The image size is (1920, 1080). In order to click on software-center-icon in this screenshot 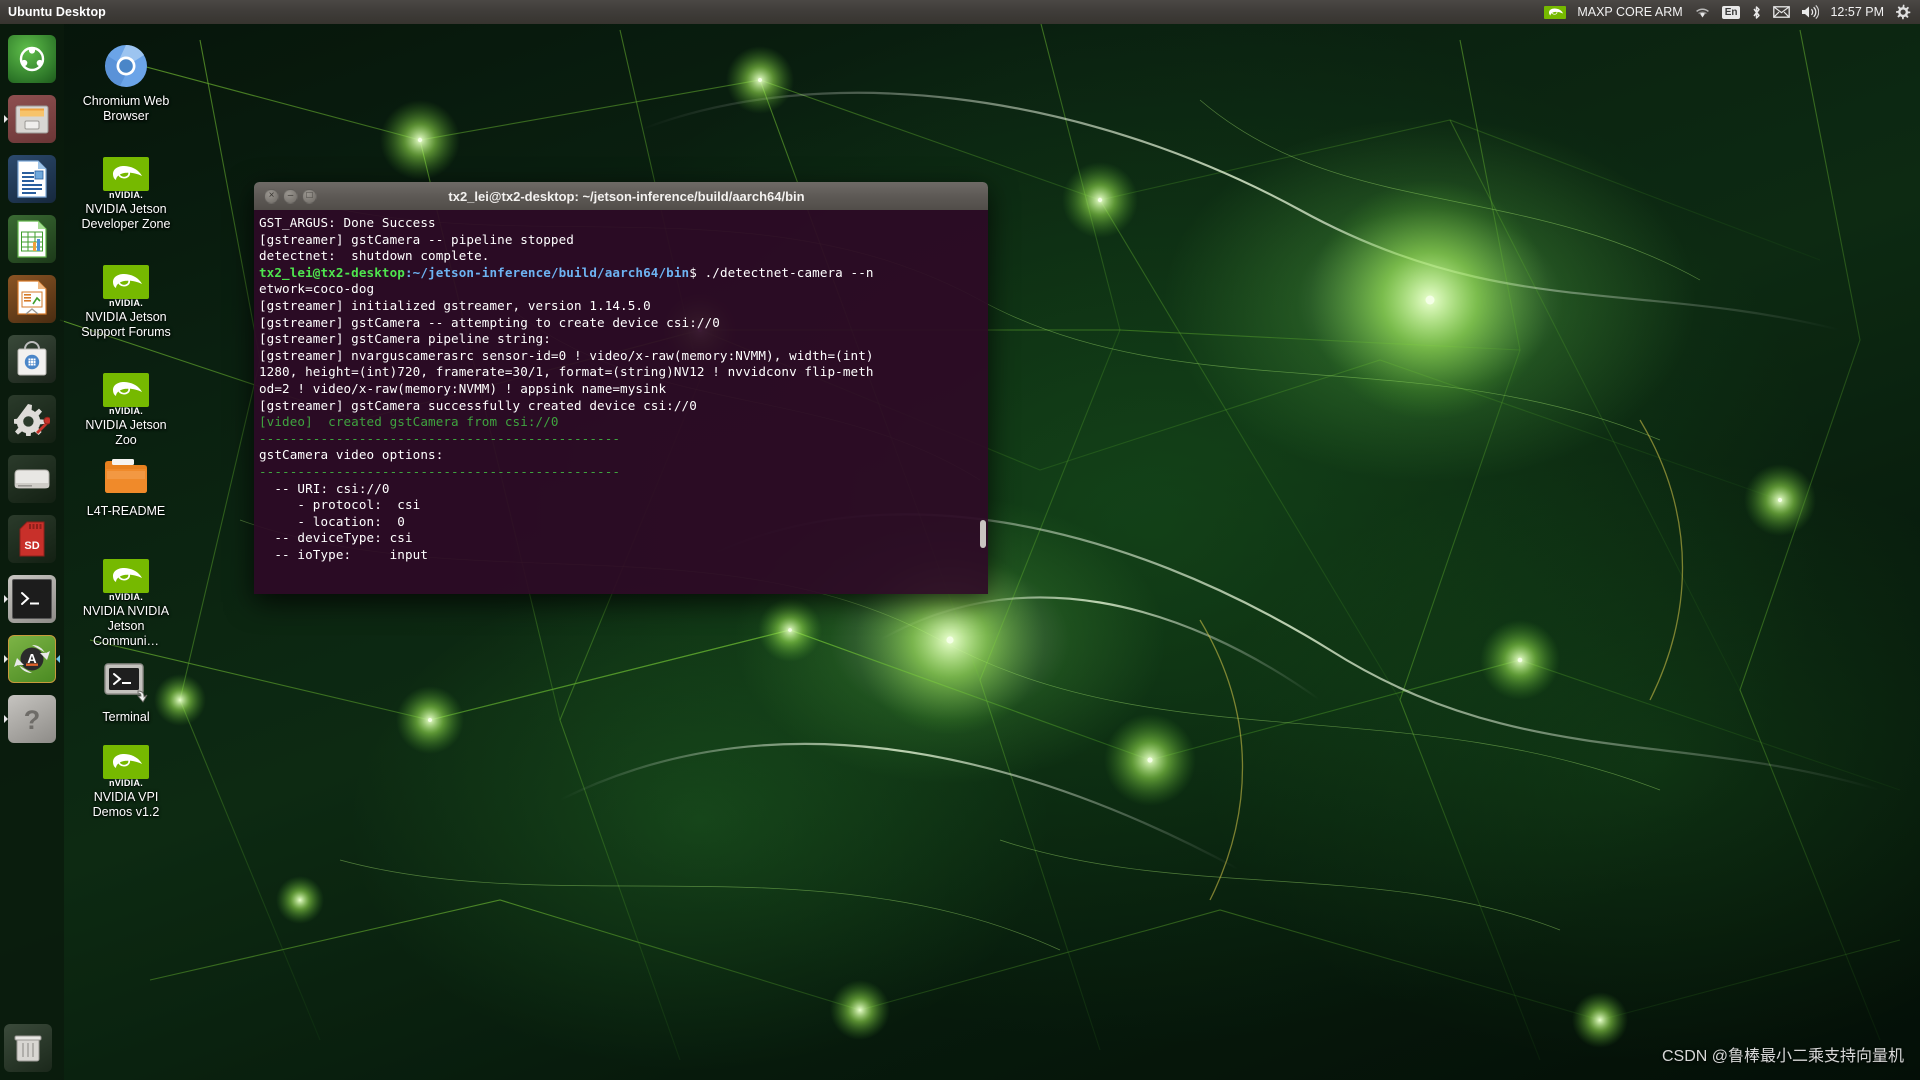, I will do `click(32, 358)`.